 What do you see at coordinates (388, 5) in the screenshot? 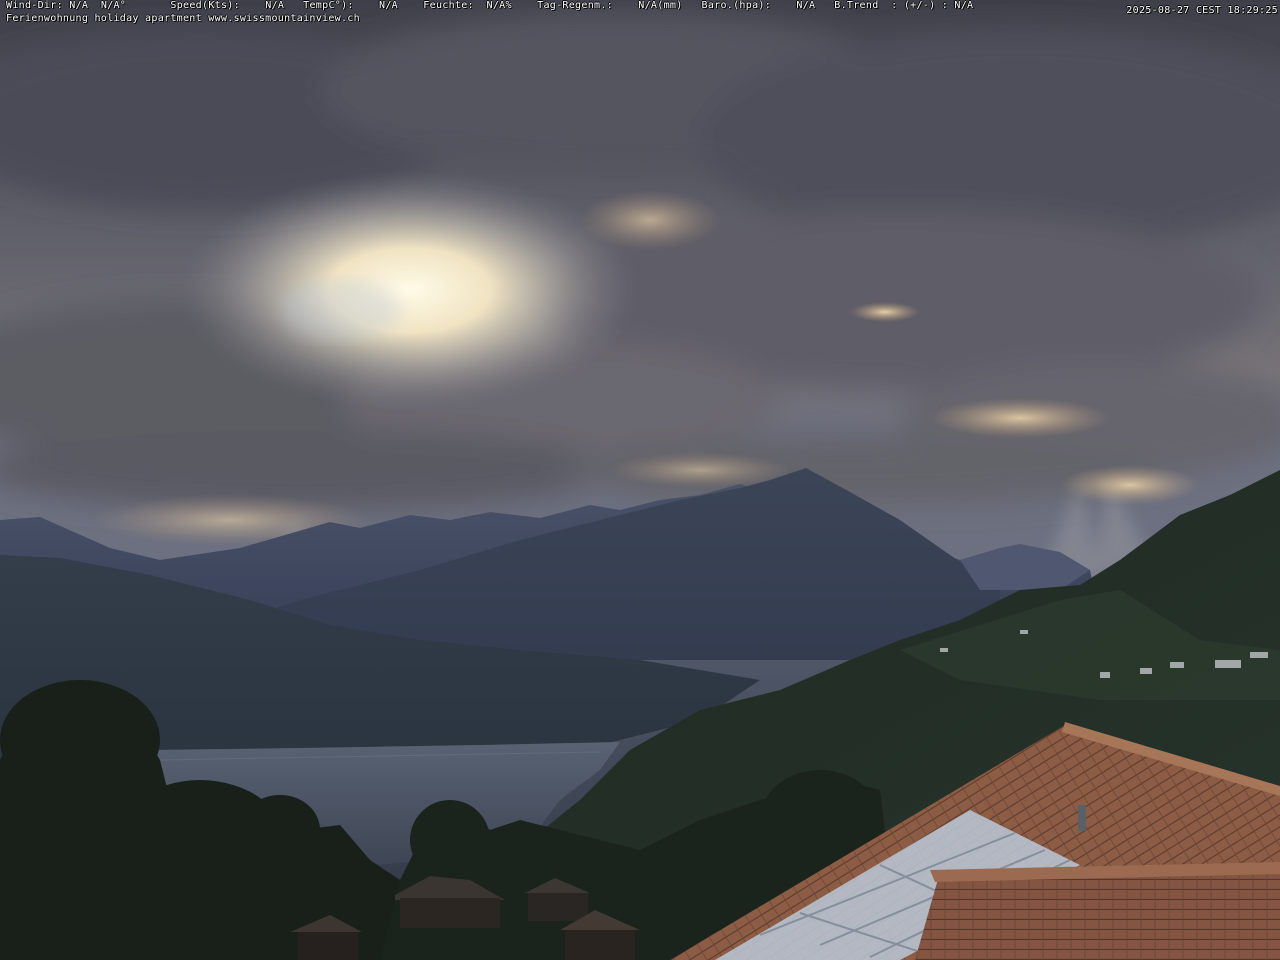
I see `temp-value: N/A` at bounding box center [388, 5].